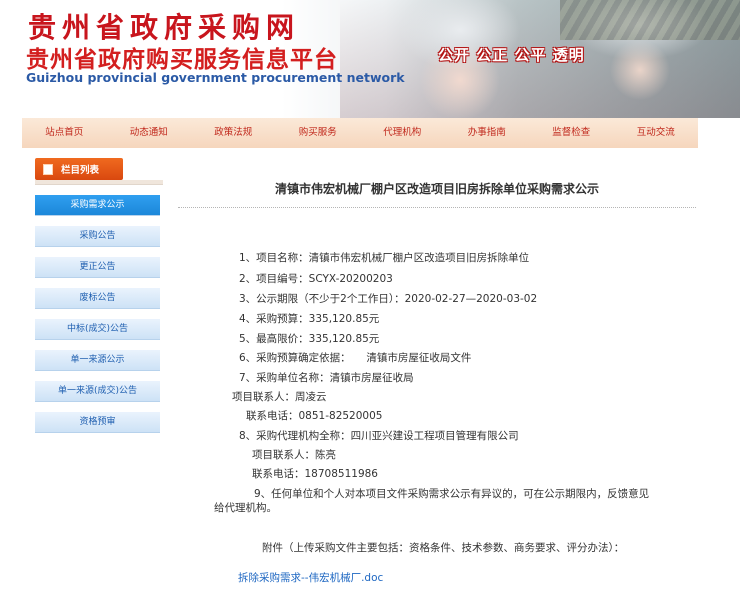 This screenshot has width=740, height=610. What do you see at coordinates (452, 494) in the screenshot?
I see `line-objection: 9、任何单位和个人对本项目文件采购需求公示有异议的，可在公示期限内，反馈意见` at bounding box center [452, 494].